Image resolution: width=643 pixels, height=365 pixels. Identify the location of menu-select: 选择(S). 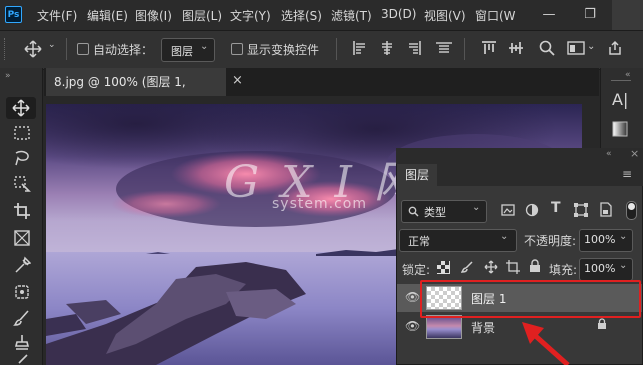
(301, 15).